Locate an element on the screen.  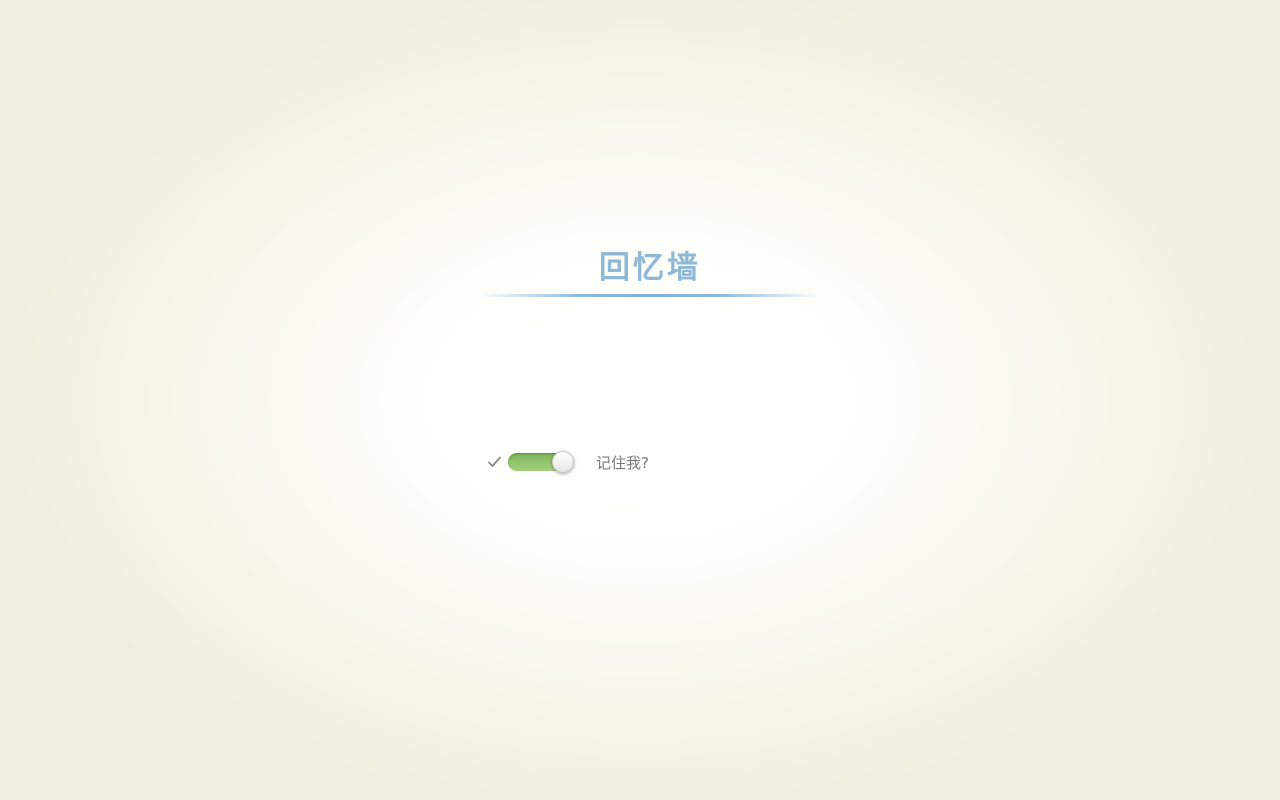
brand-header: 回忆墙 is located at coordinates (650, 274).